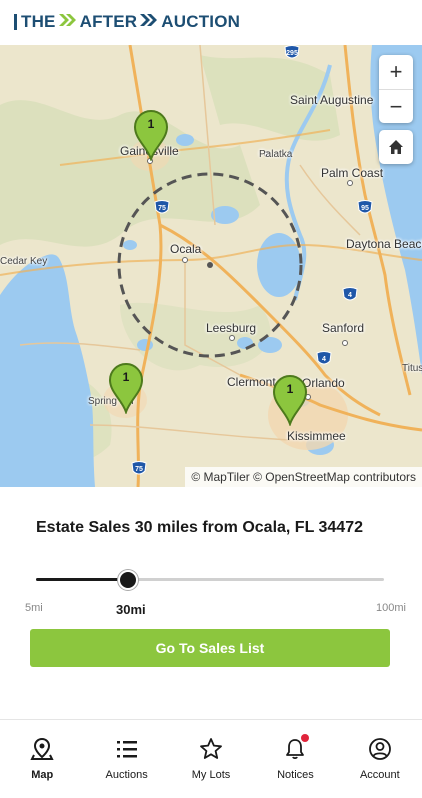 Image resolution: width=422 pixels, height=798 pixels. What do you see at coordinates (231, 328) in the screenshot?
I see `map-label-leesburg: Leesburg` at bounding box center [231, 328].